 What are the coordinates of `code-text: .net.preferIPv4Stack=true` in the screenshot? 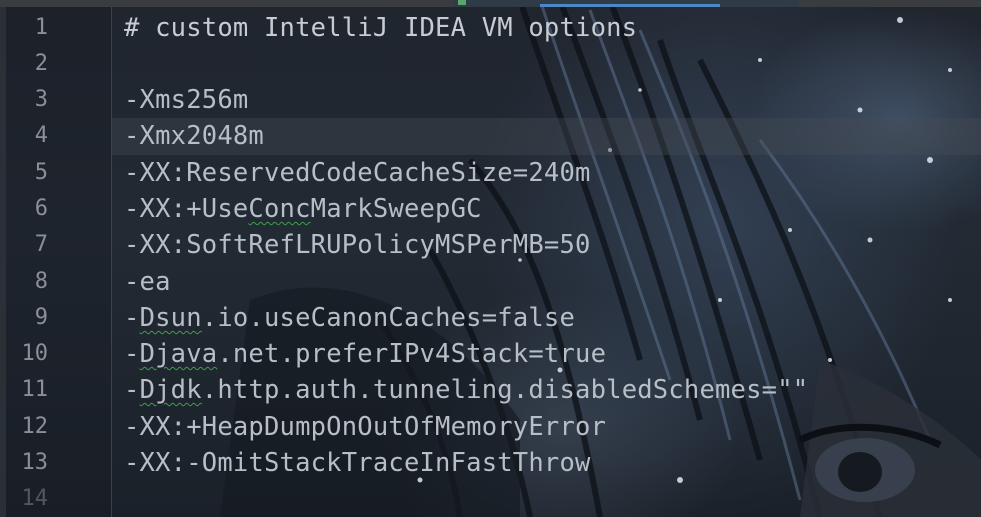 It's located at (412, 354).